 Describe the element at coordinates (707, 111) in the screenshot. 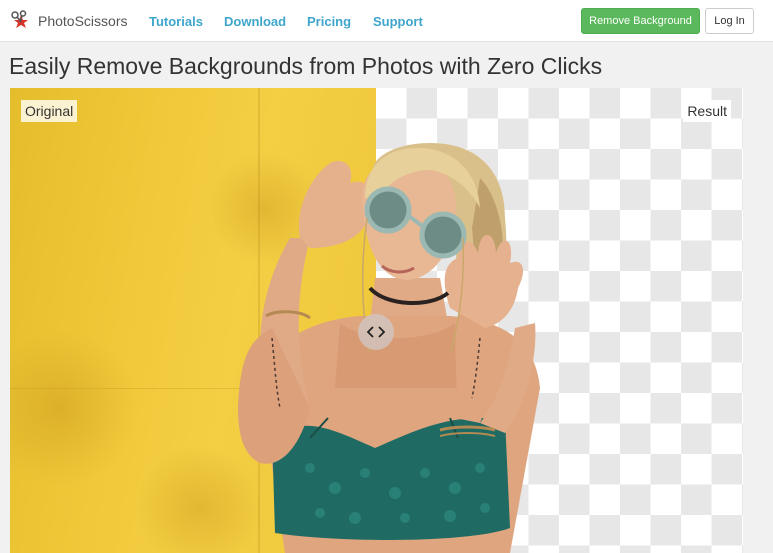

I see `result-label: Result` at that location.